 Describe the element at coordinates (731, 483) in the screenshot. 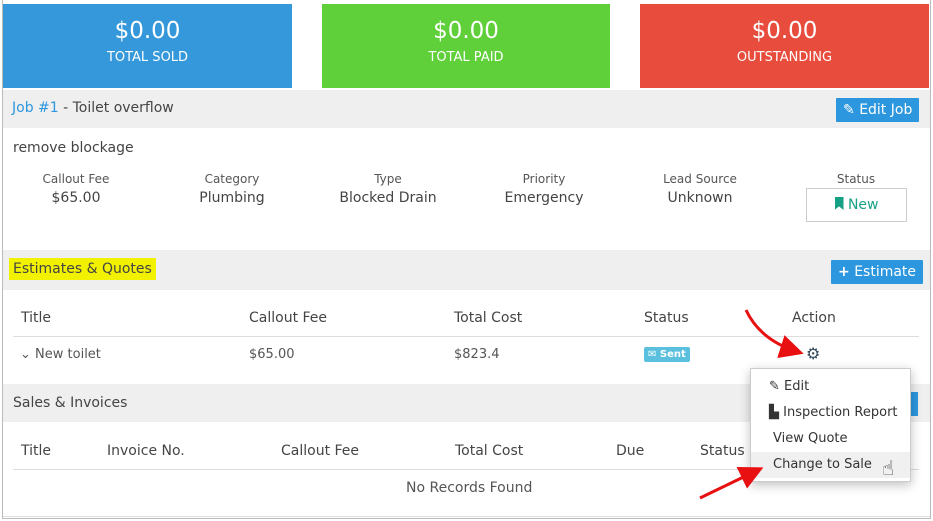

I see `arrow-to-change-to-sale` at that location.